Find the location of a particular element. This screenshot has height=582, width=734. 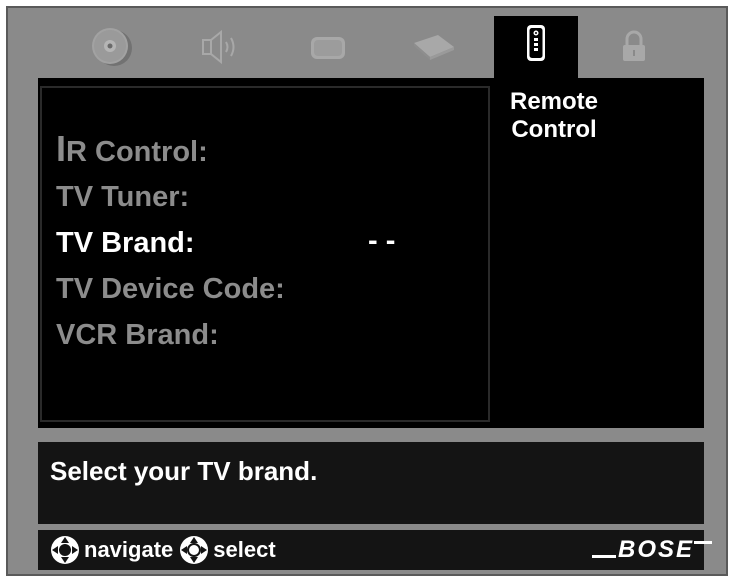

lock-icon is located at coordinates (634, 45).